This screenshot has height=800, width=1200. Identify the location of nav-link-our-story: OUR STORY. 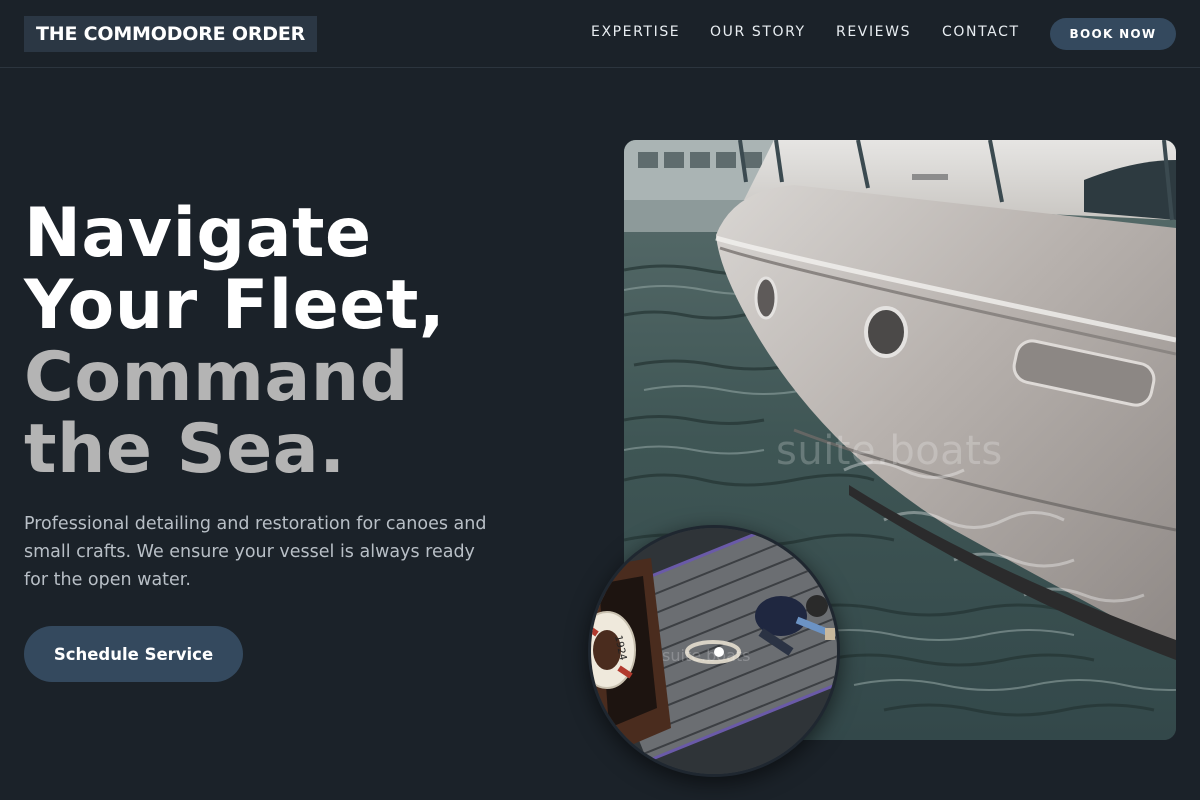
(758, 32).